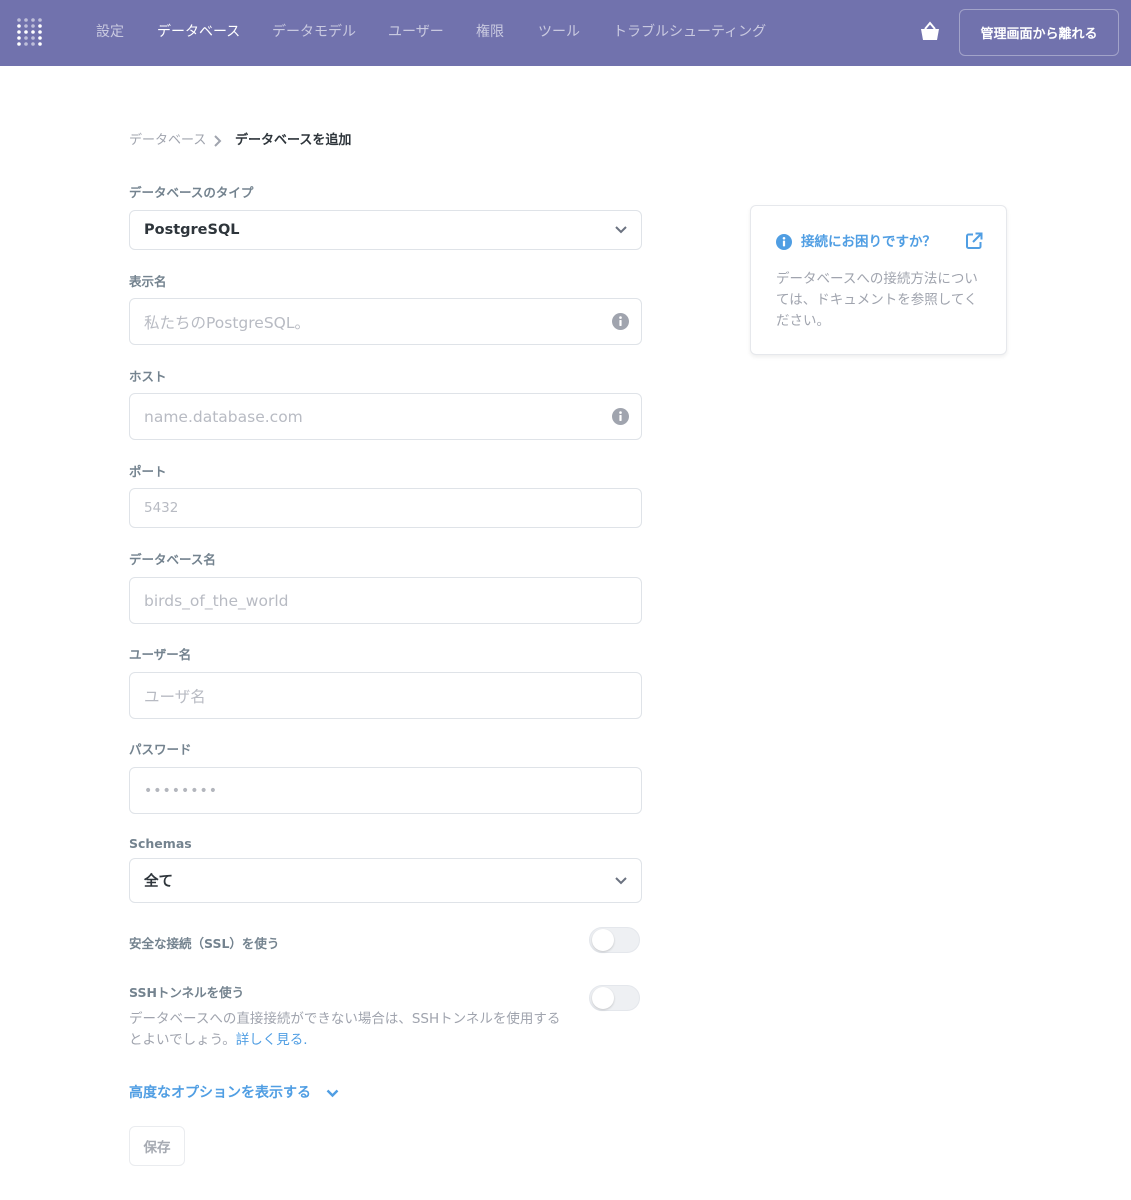  What do you see at coordinates (385, 695) in the screenshot?
I see `username-input: ユーザ名` at bounding box center [385, 695].